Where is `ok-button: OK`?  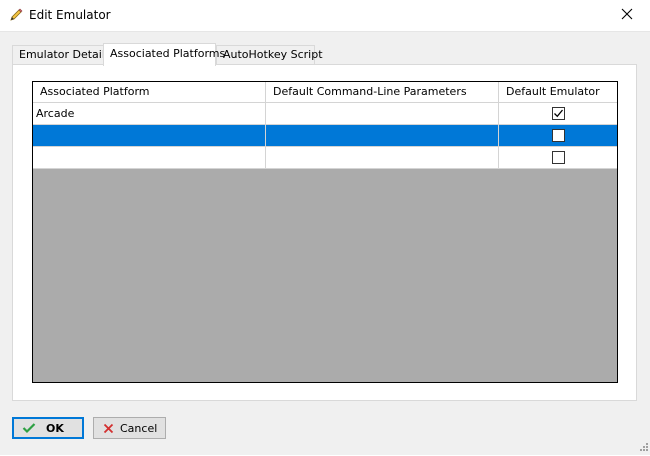 ok-button: OK is located at coordinates (48, 428).